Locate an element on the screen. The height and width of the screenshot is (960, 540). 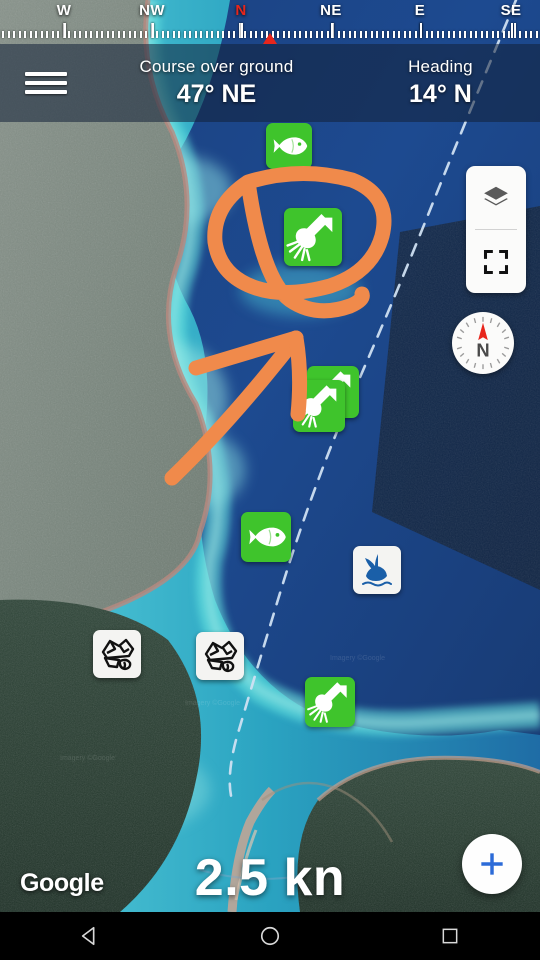
plus-icon is located at coordinates (492, 864).